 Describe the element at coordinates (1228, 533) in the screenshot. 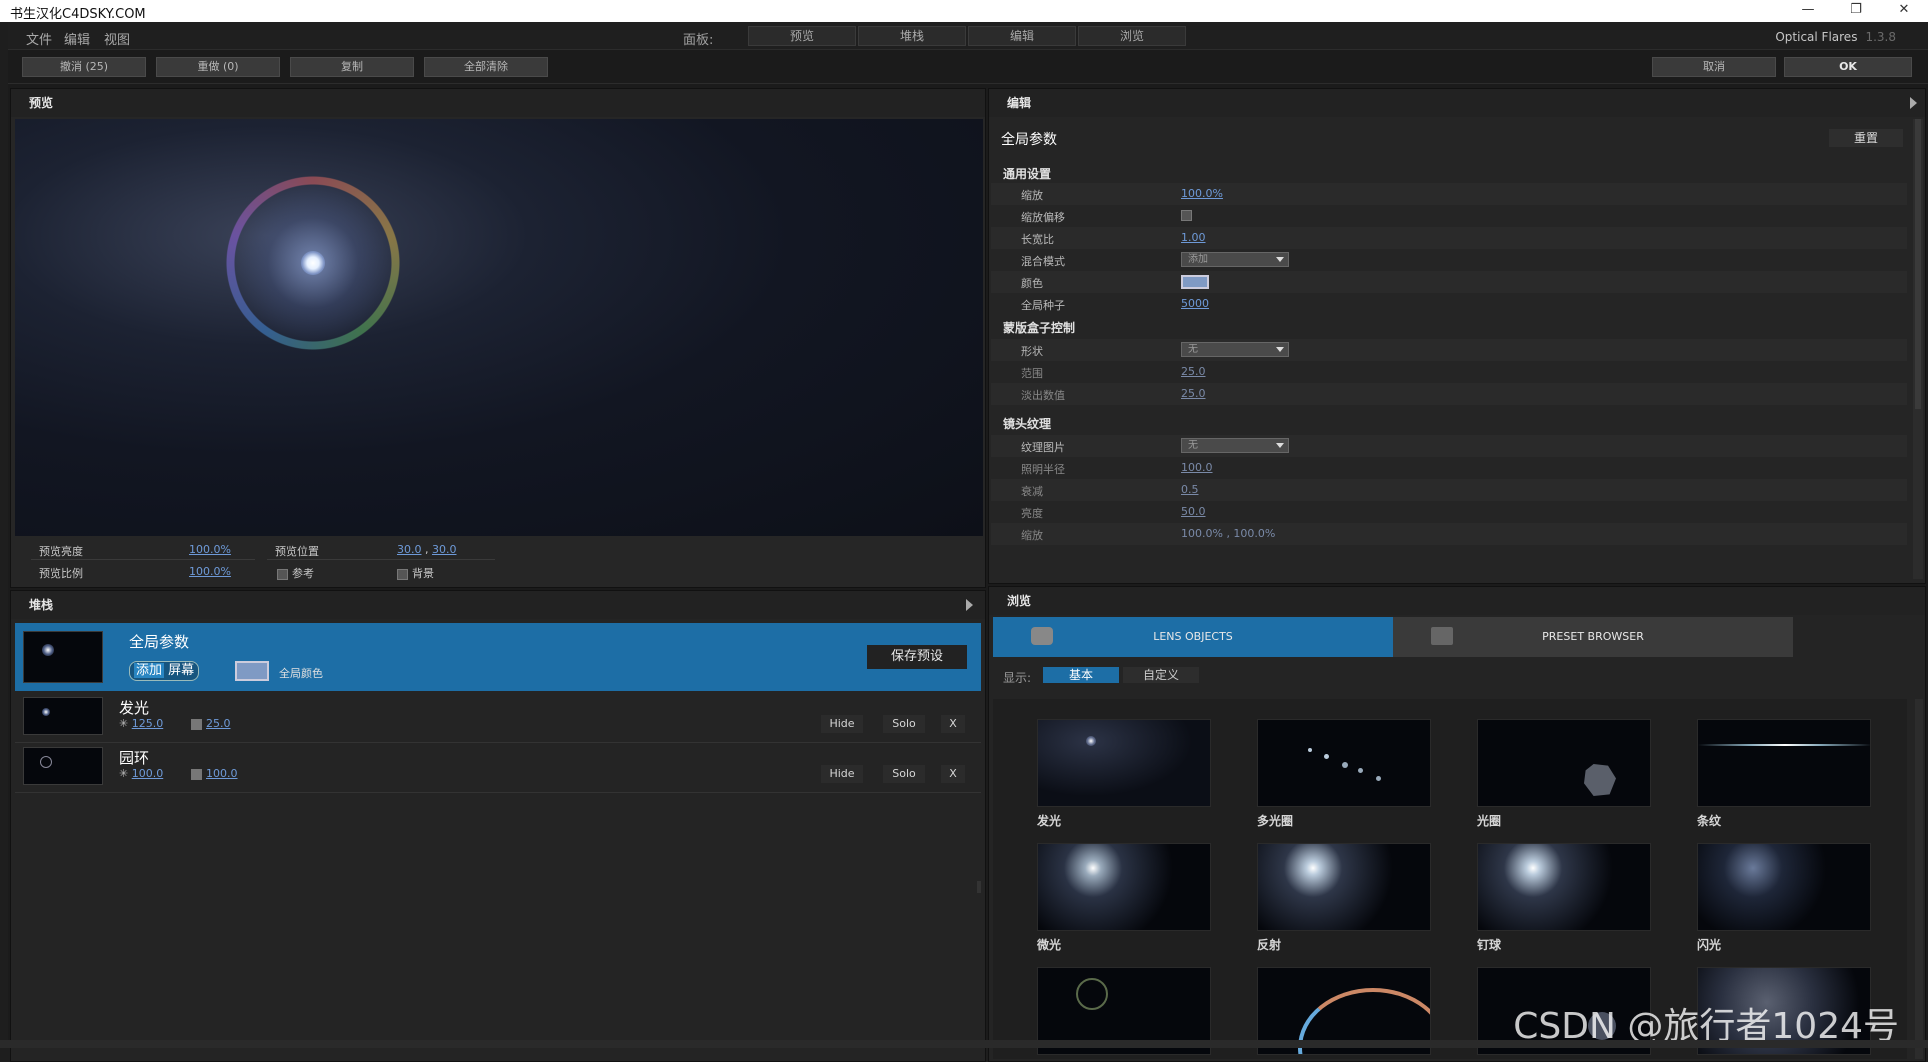

I see `param-value: 100.0% , 100.0%` at that location.